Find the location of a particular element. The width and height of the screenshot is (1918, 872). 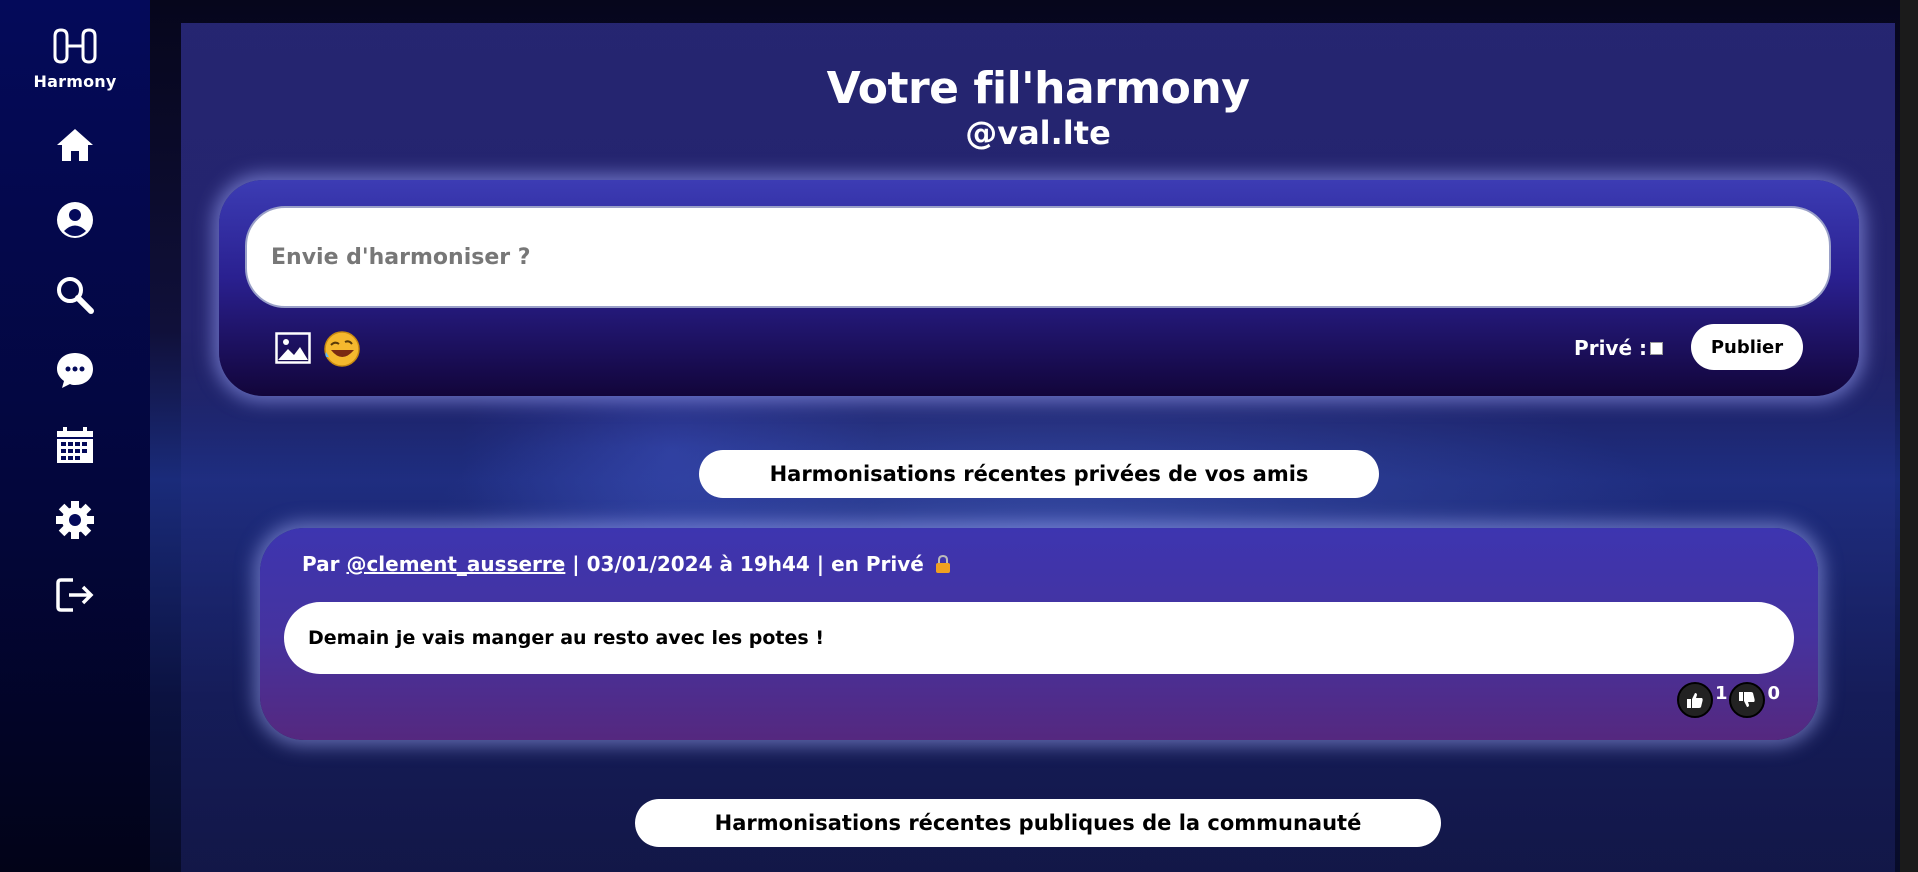

image-upload-icon is located at coordinates (293, 348).